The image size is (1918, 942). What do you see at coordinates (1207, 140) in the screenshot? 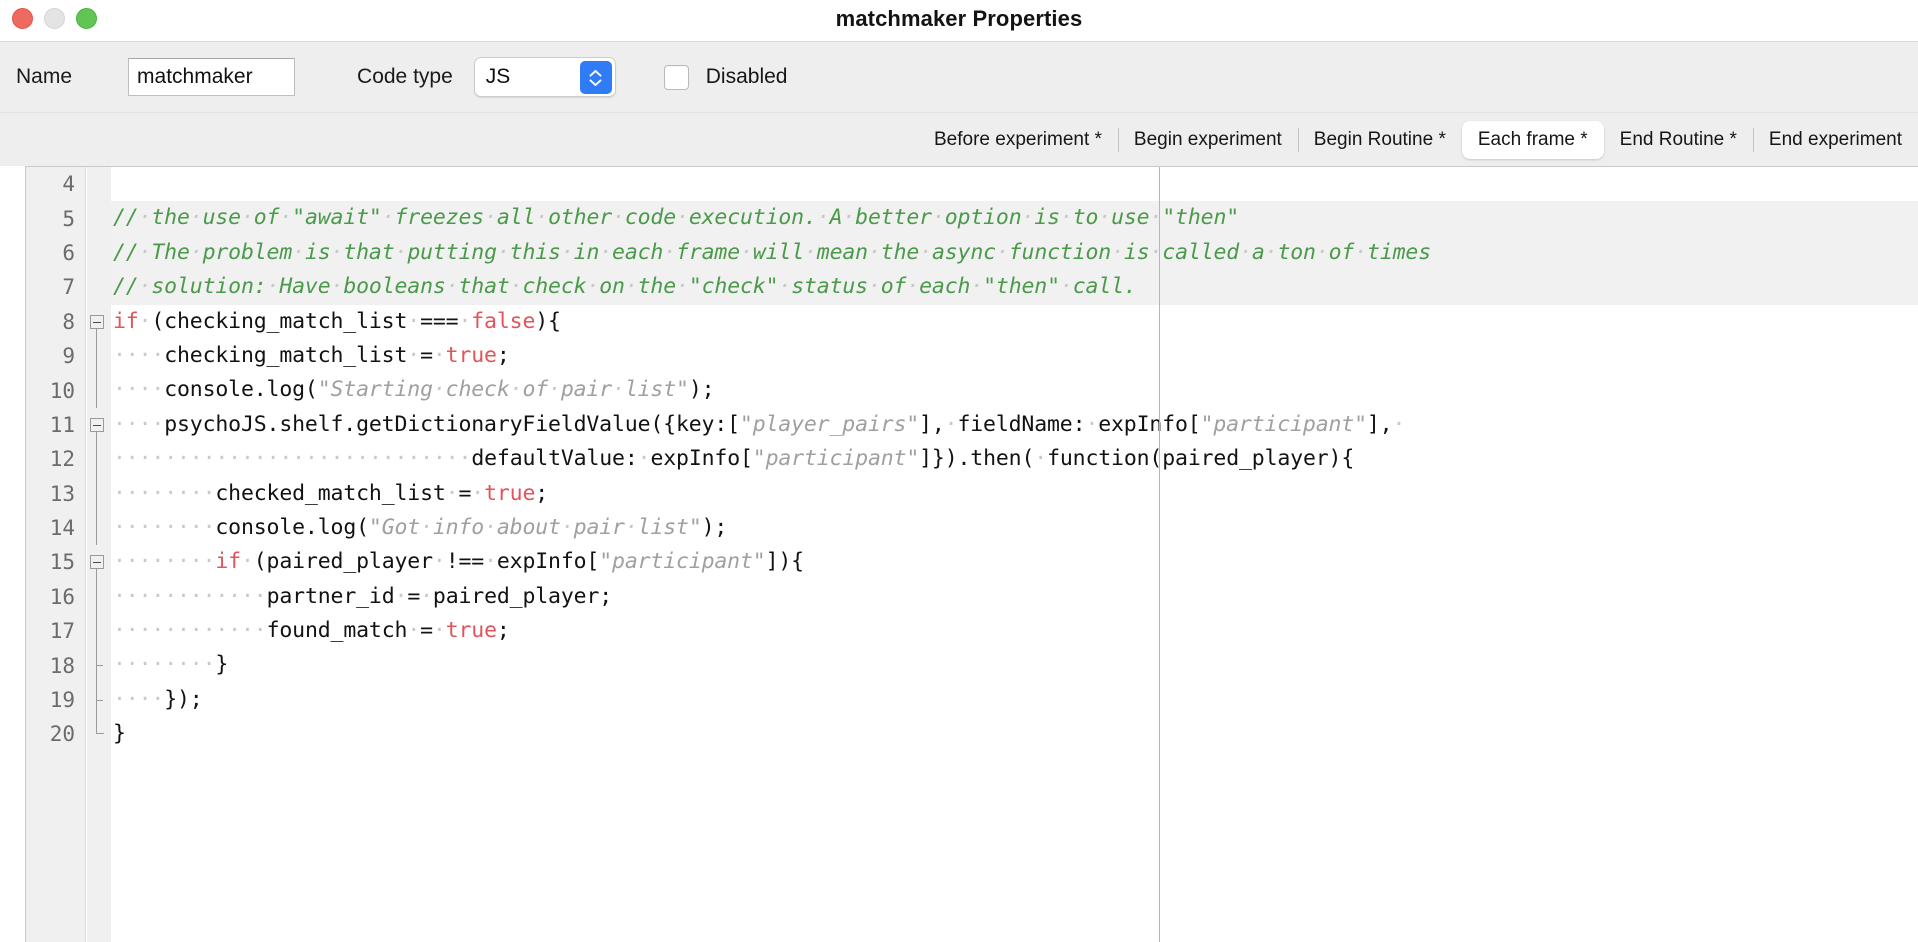
I see `tab-begin-experiment: Begin experiment` at bounding box center [1207, 140].